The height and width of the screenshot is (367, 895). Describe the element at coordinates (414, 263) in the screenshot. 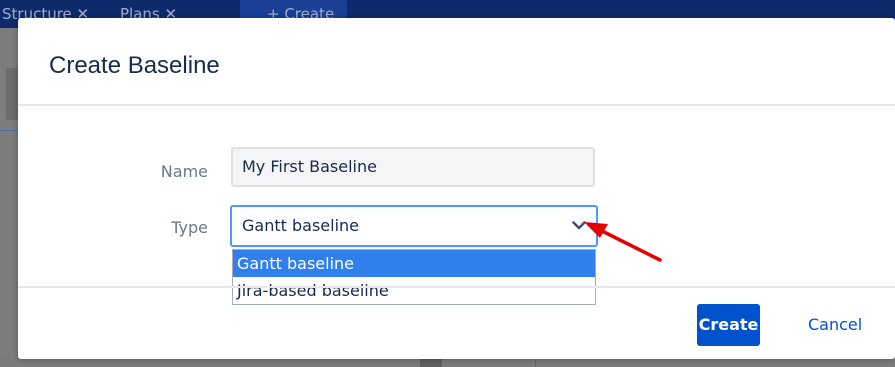

I see `type-option-gantt: Gantt baseline` at that location.